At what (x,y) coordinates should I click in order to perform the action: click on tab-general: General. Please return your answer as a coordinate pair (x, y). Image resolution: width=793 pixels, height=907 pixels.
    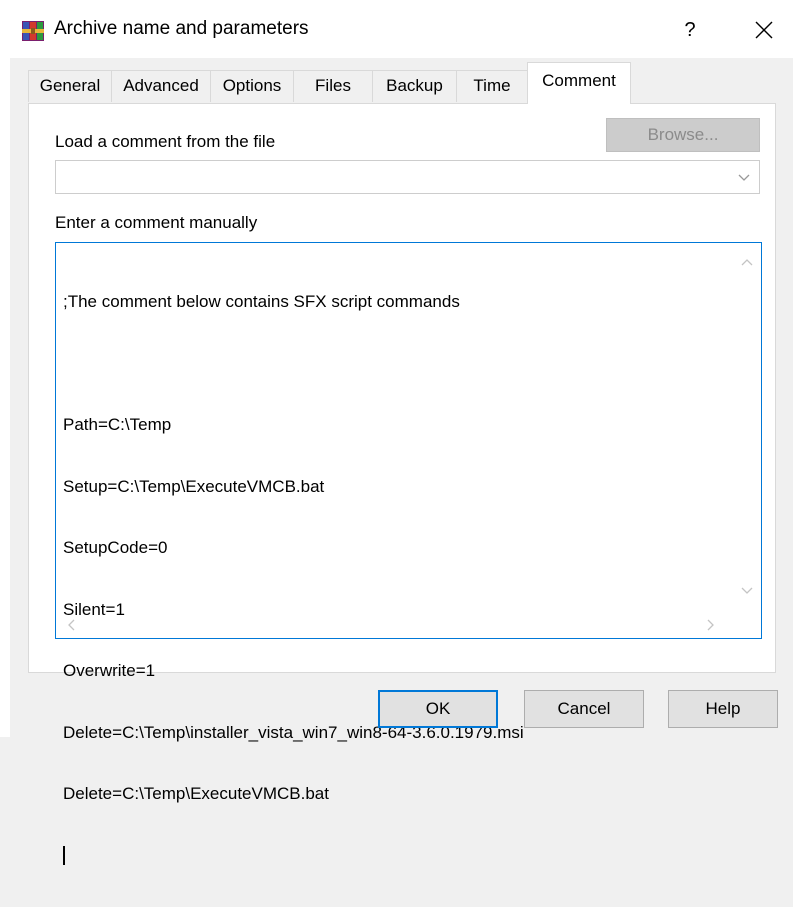
    Looking at the image, I should click on (70, 86).